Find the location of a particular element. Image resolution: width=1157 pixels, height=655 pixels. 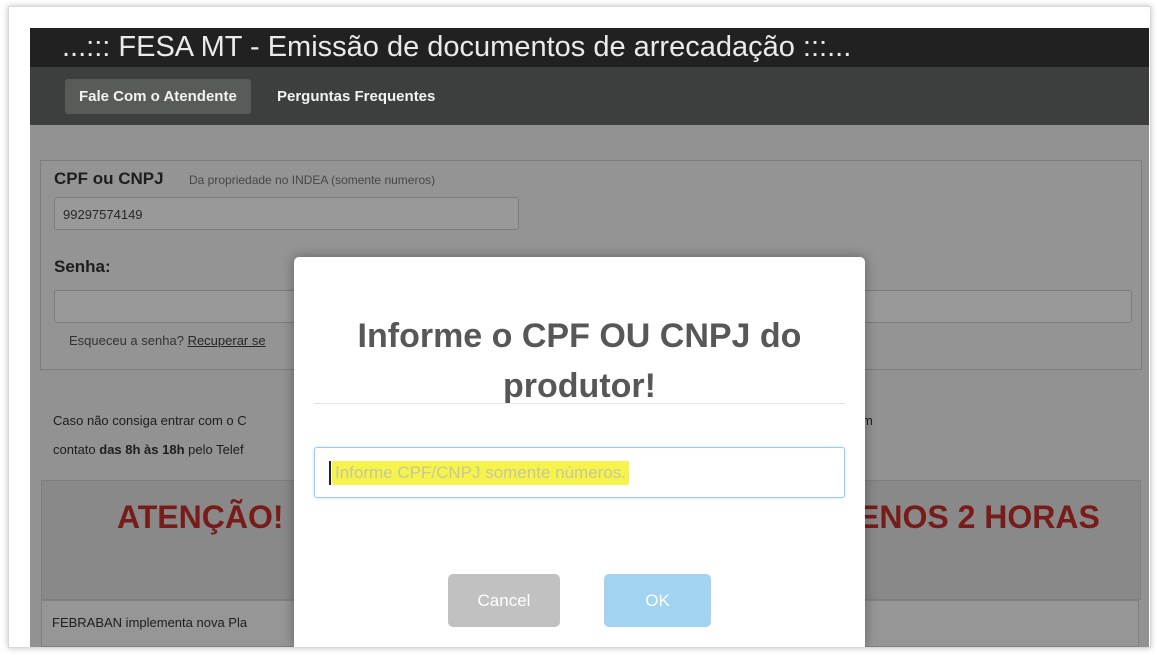

text-caret is located at coordinates (330, 473).